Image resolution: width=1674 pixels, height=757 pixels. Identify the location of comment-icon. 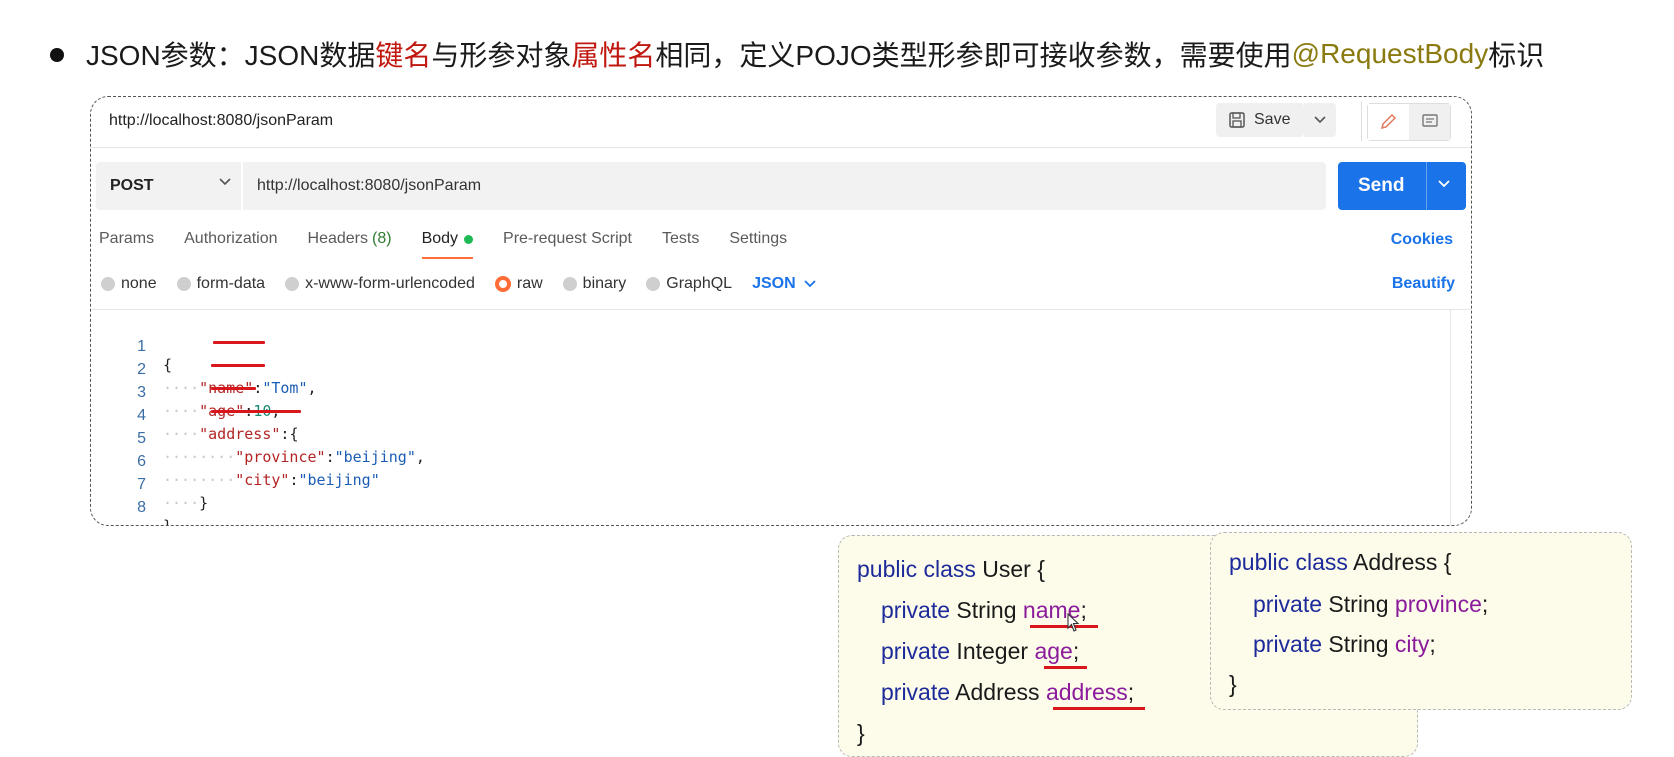
(1430, 120).